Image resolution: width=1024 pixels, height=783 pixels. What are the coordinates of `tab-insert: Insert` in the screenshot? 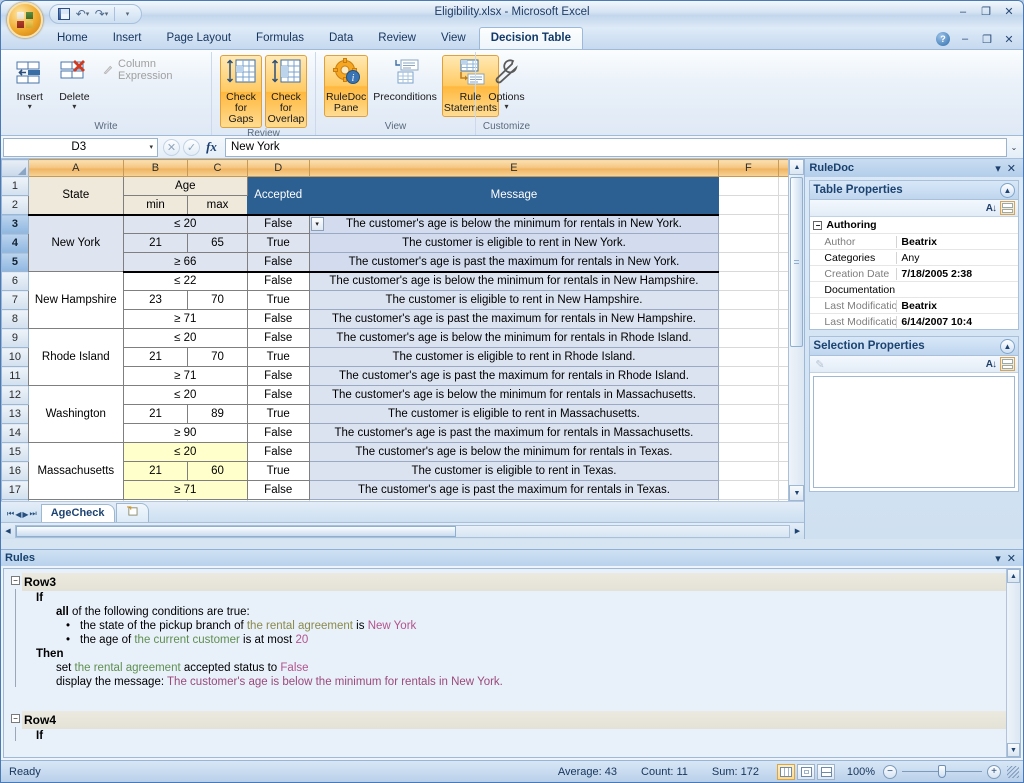 It's located at (127, 38).